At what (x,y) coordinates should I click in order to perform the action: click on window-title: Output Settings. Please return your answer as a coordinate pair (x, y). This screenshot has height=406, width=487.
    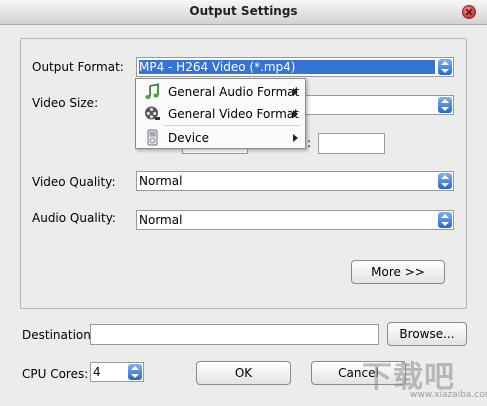
    Looking at the image, I should click on (243, 11).